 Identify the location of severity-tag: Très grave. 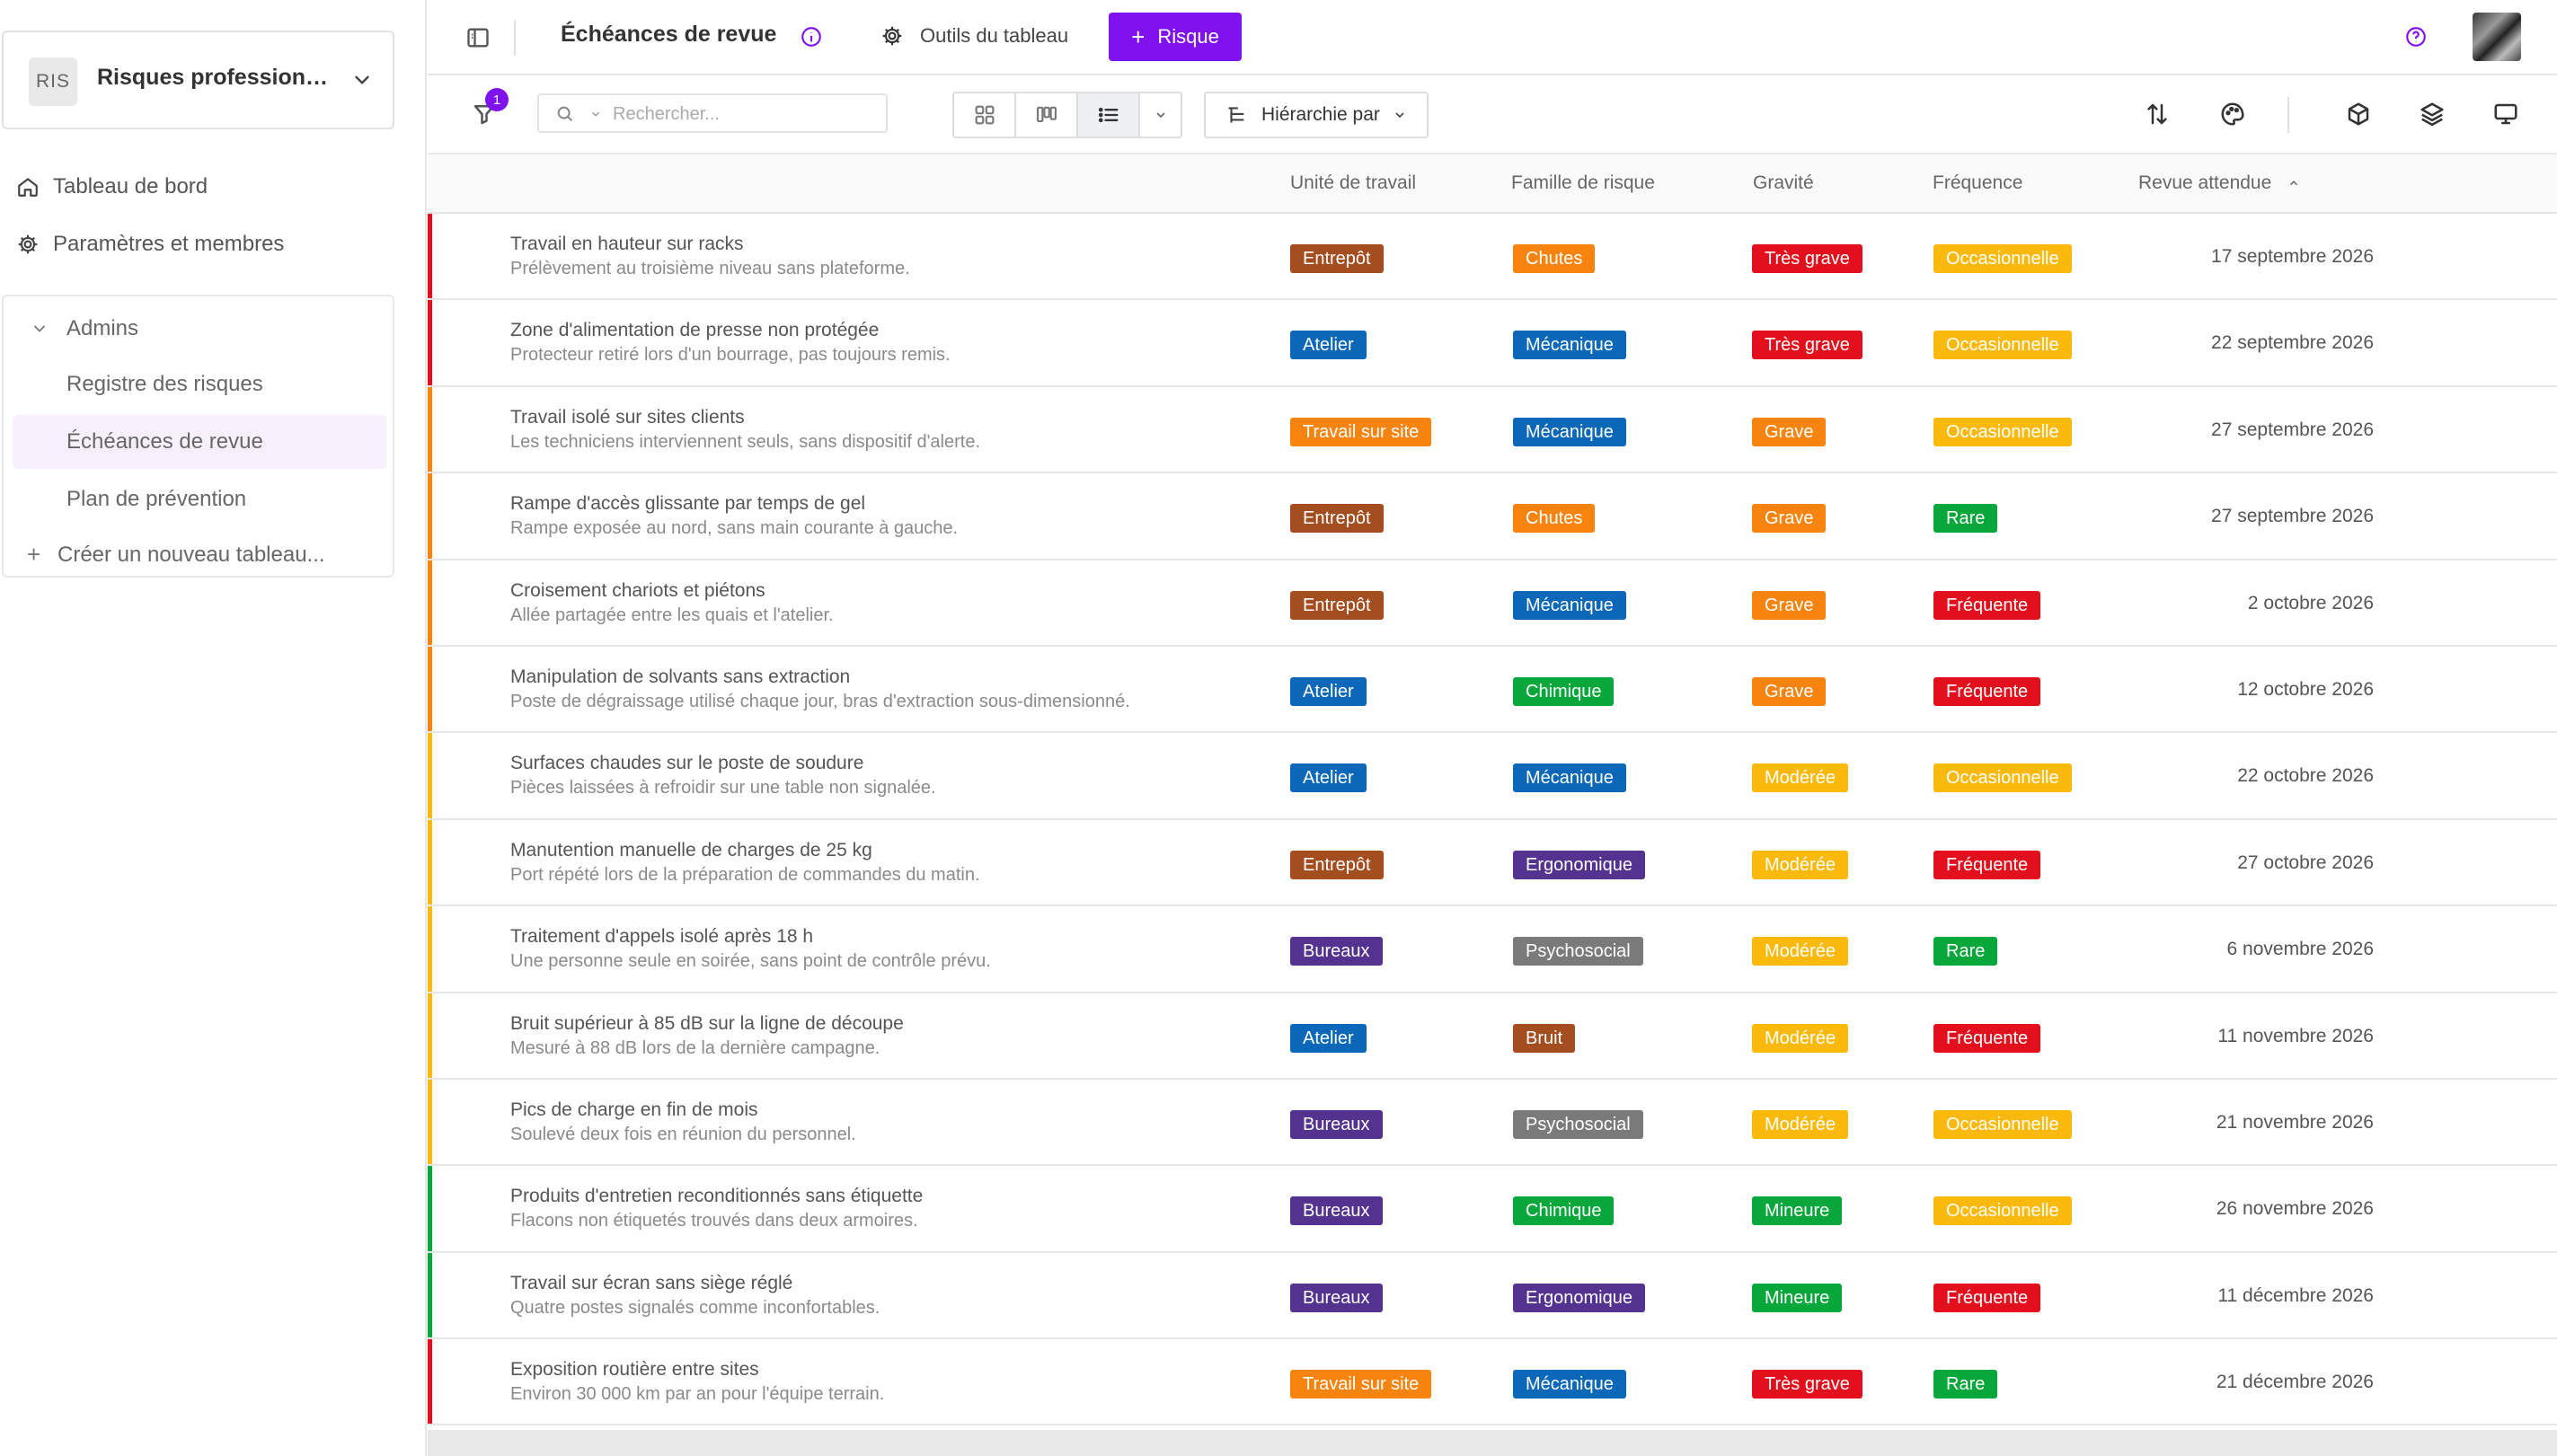
(1807, 346).